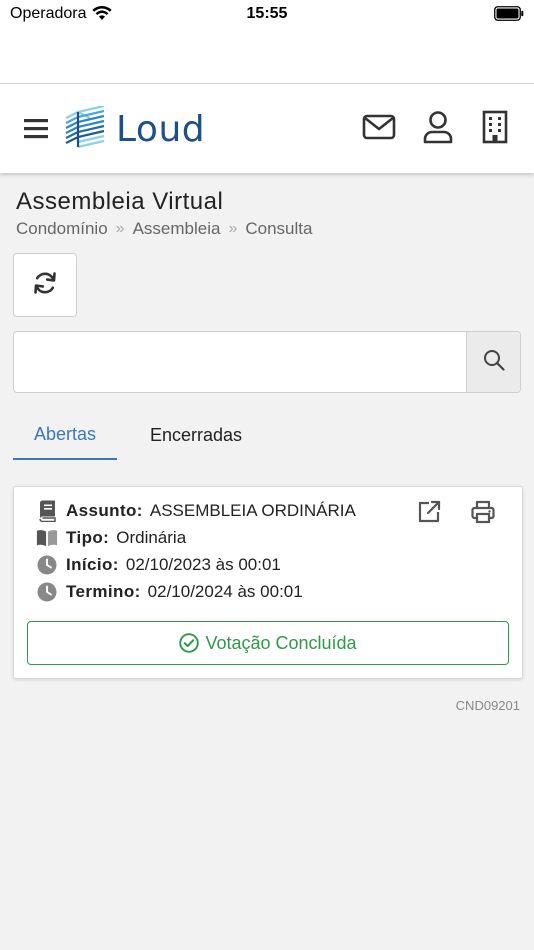 This screenshot has width=534, height=950. What do you see at coordinates (92, 564) in the screenshot?
I see `inicio-label: Início:` at bounding box center [92, 564].